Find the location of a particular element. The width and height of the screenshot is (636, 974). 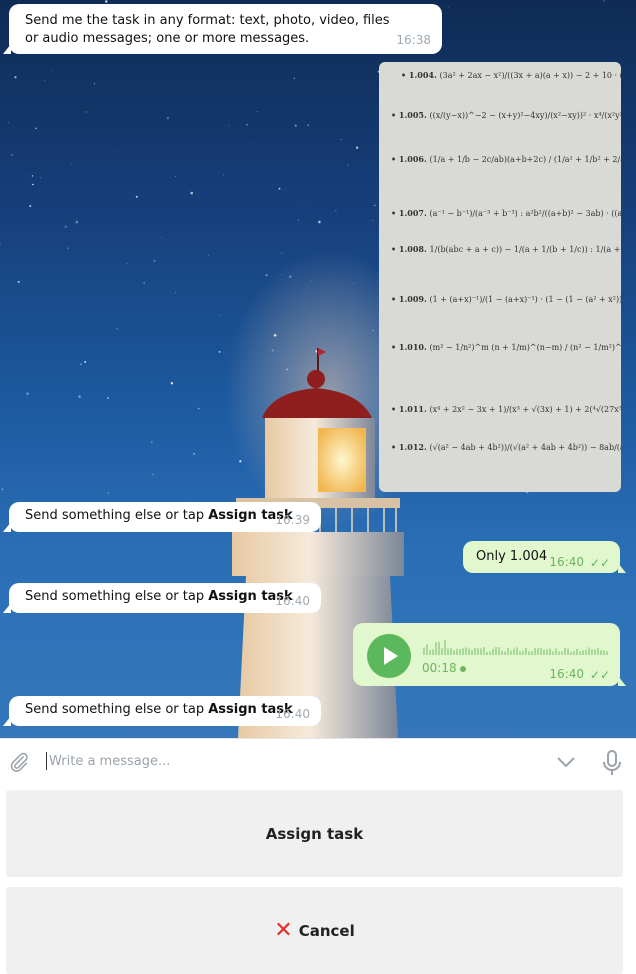

exercise-number: • 1.004. is located at coordinates (420, 75).